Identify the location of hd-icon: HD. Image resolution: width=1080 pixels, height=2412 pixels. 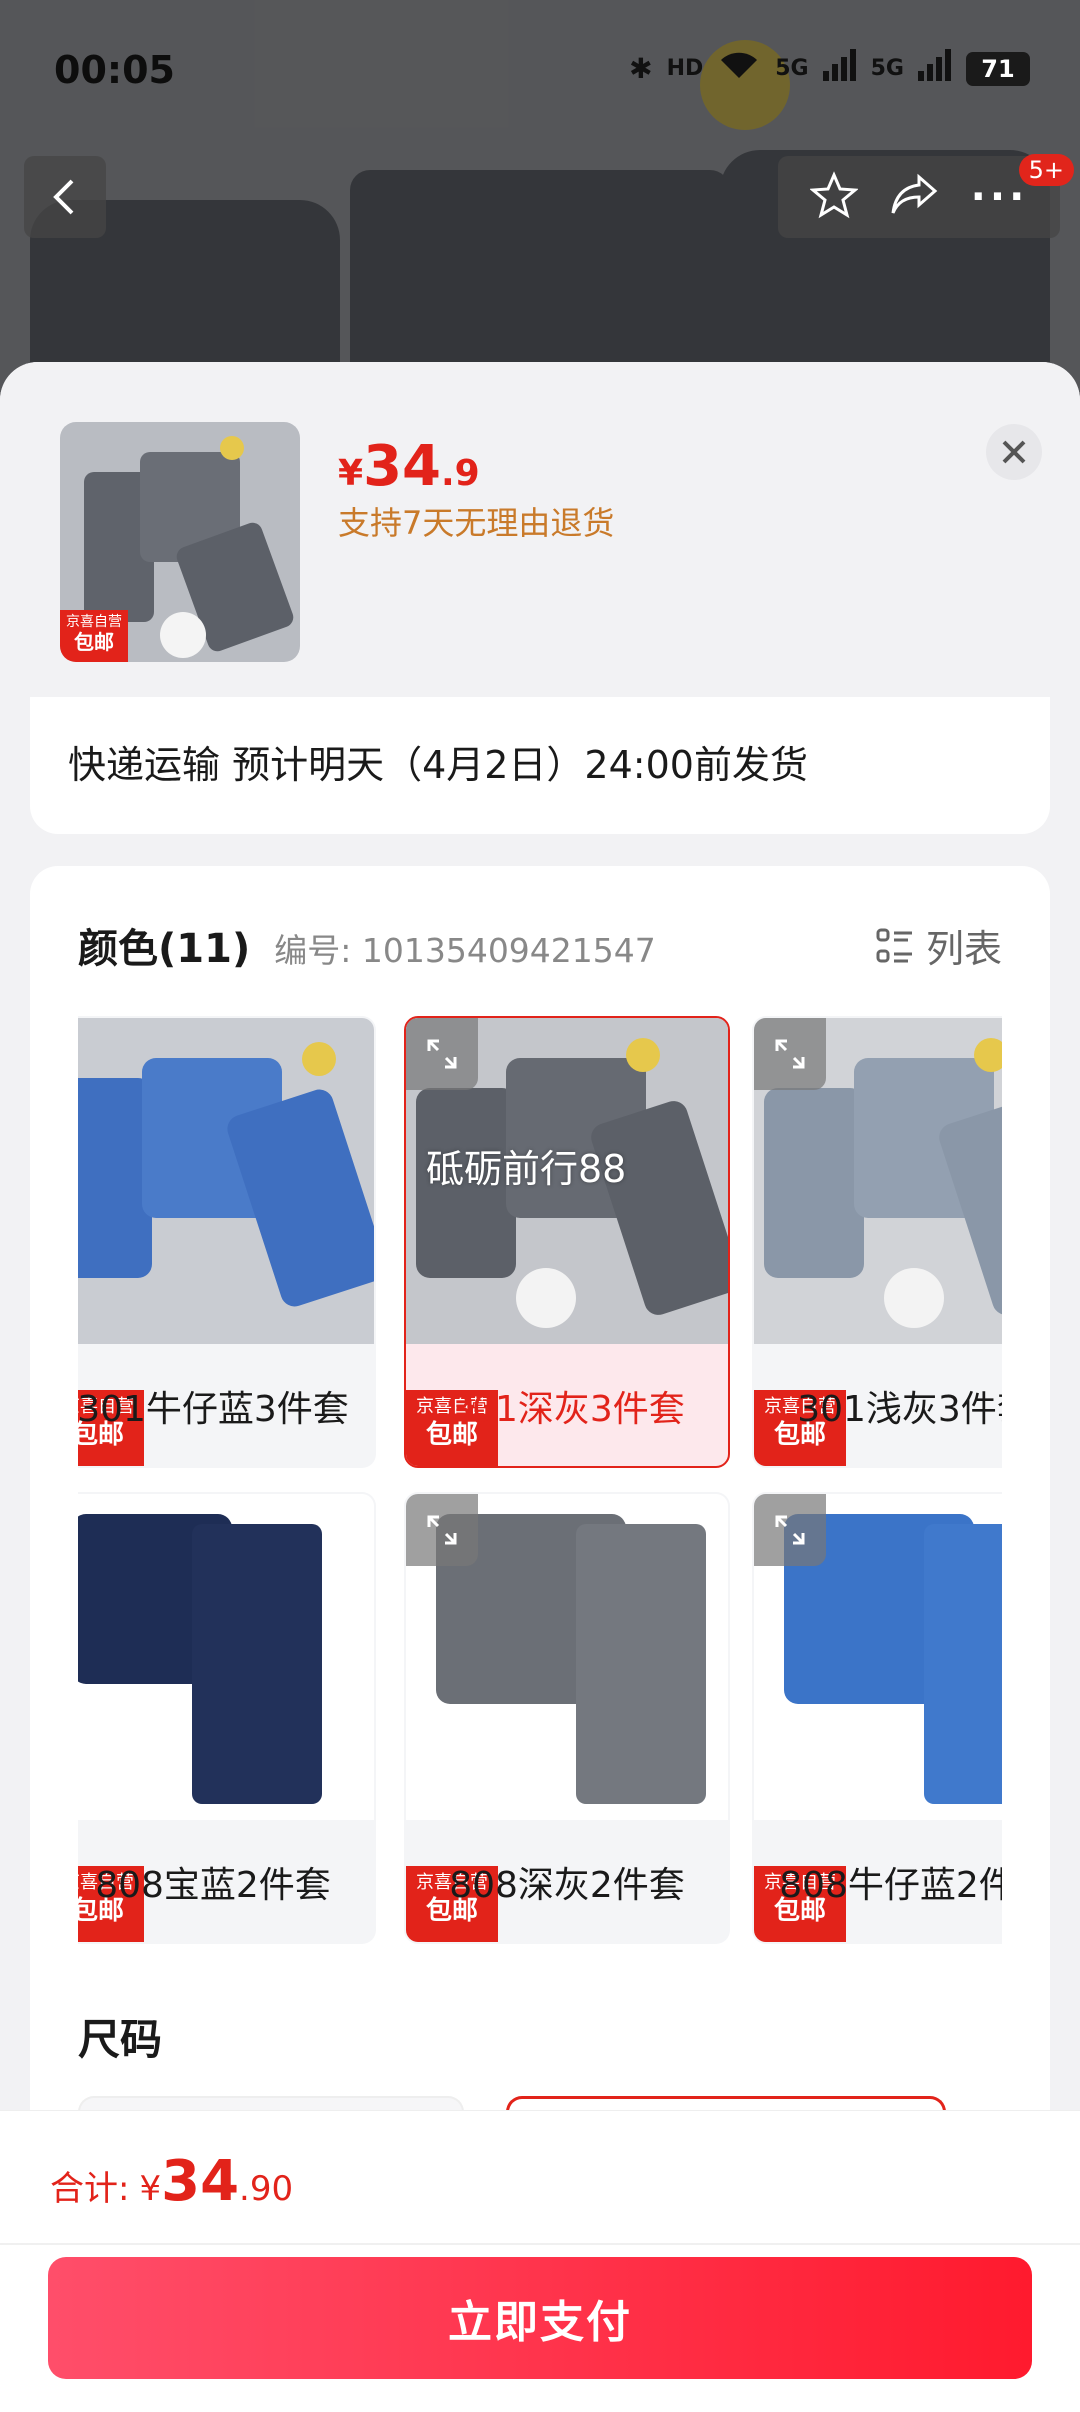
(685, 68).